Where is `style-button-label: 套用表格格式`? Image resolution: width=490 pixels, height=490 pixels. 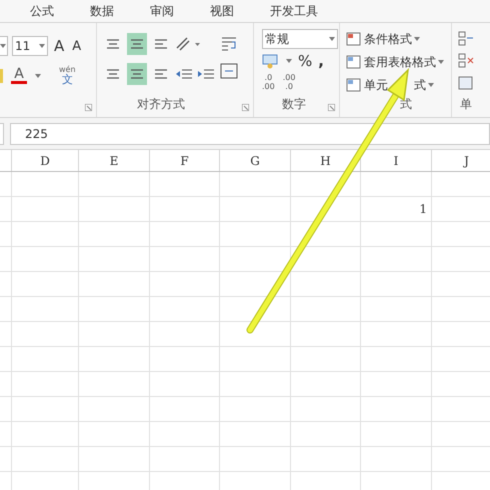
style-button-label: 套用表格格式 is located at coordinates (400, 62).